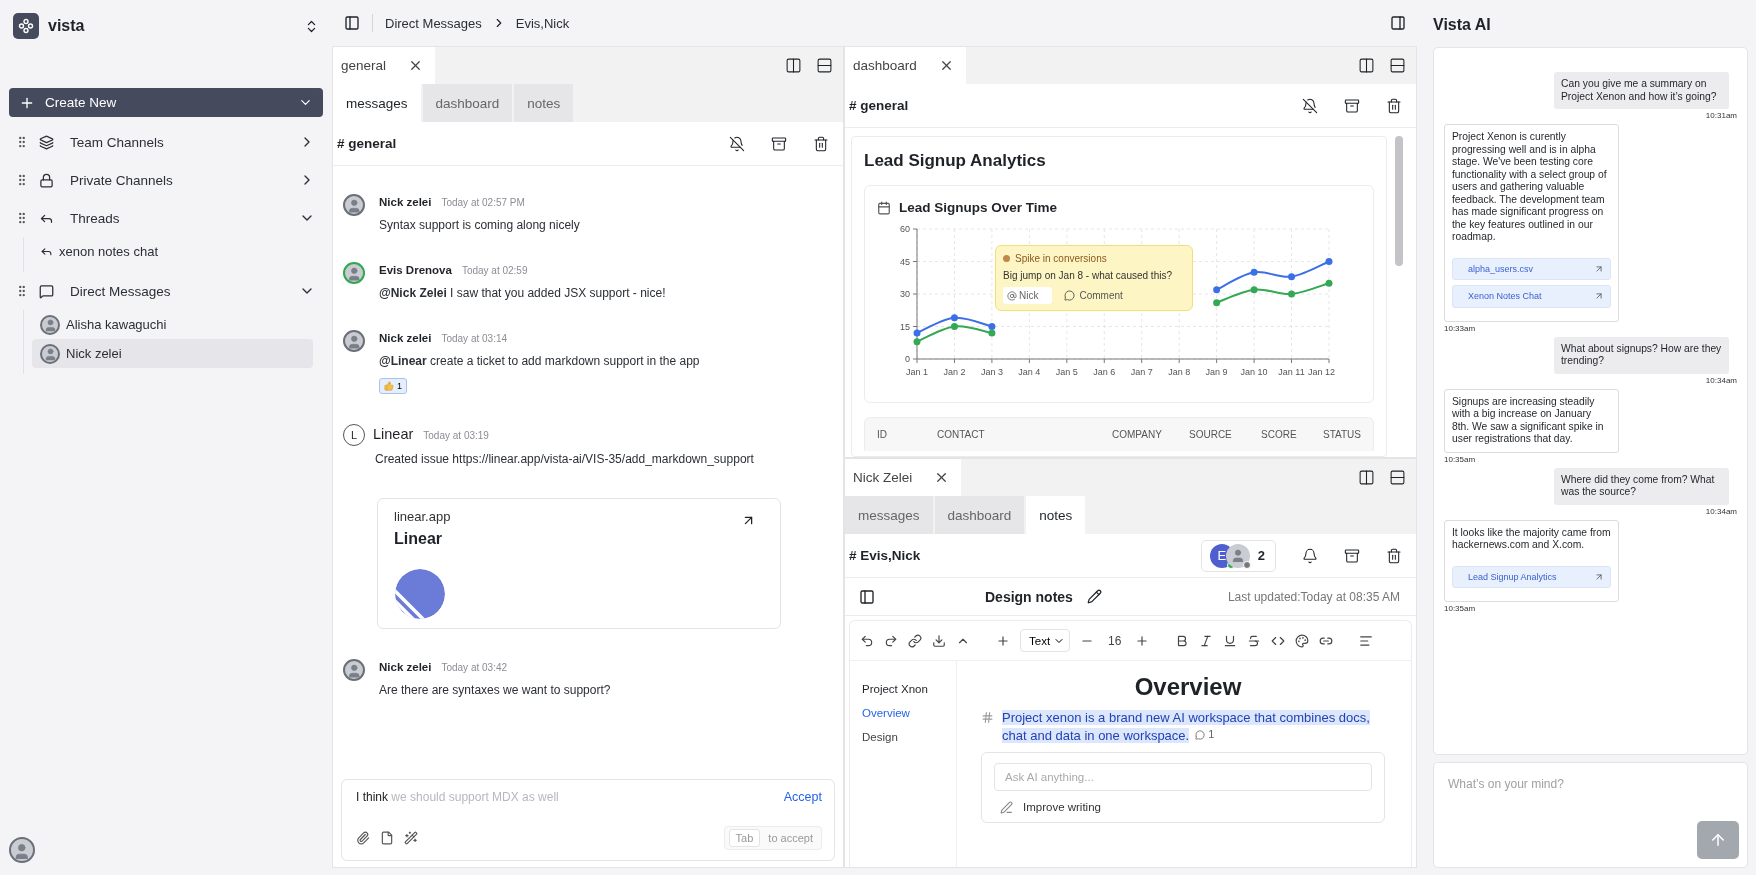  I want to click on message-text: @Nick Zelei I saw that you added JSX support - nice!, so click(523, 293).